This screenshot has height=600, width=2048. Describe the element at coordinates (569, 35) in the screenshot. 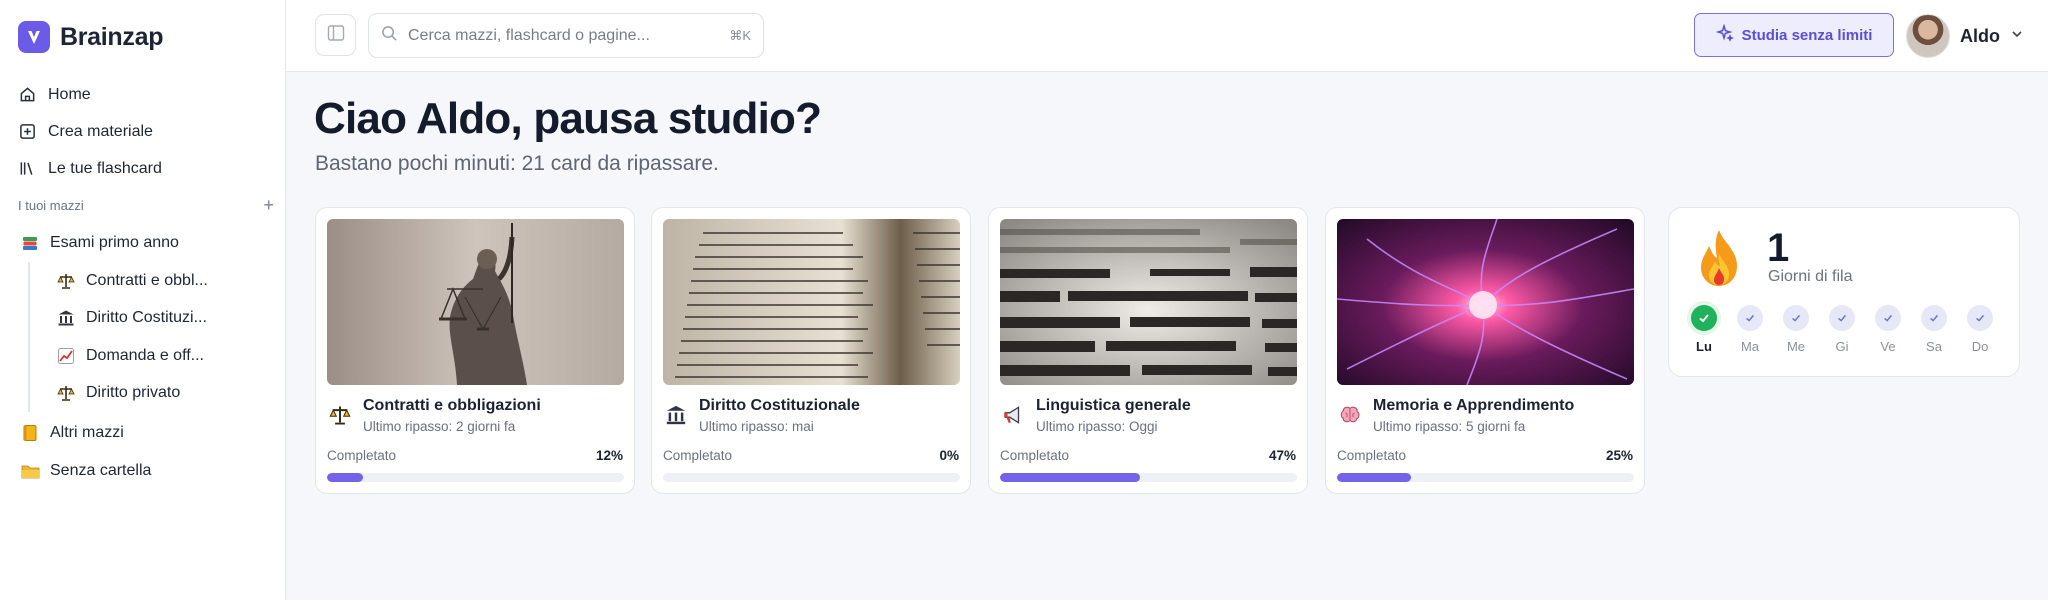

I see `search-input` at that location.